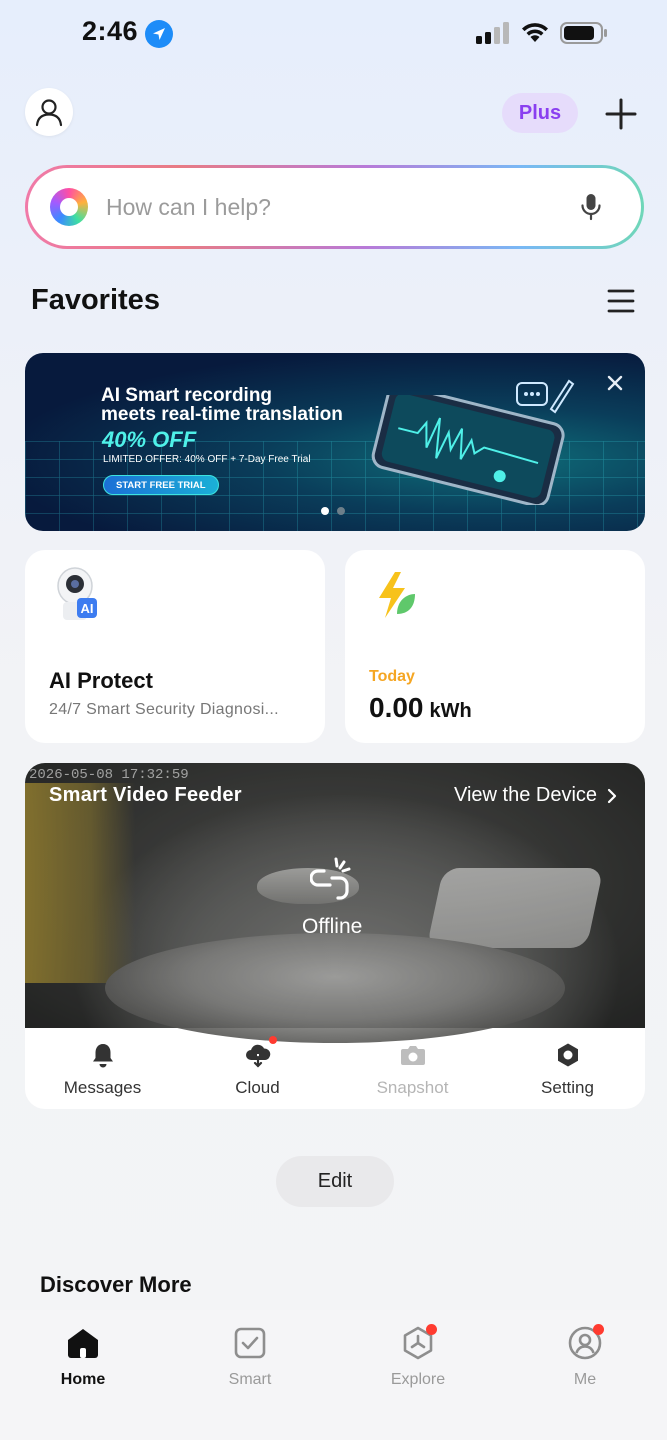 The width and height of the screenshot is (667, 1440). I want to click on battery-icon, so click(583, 33).